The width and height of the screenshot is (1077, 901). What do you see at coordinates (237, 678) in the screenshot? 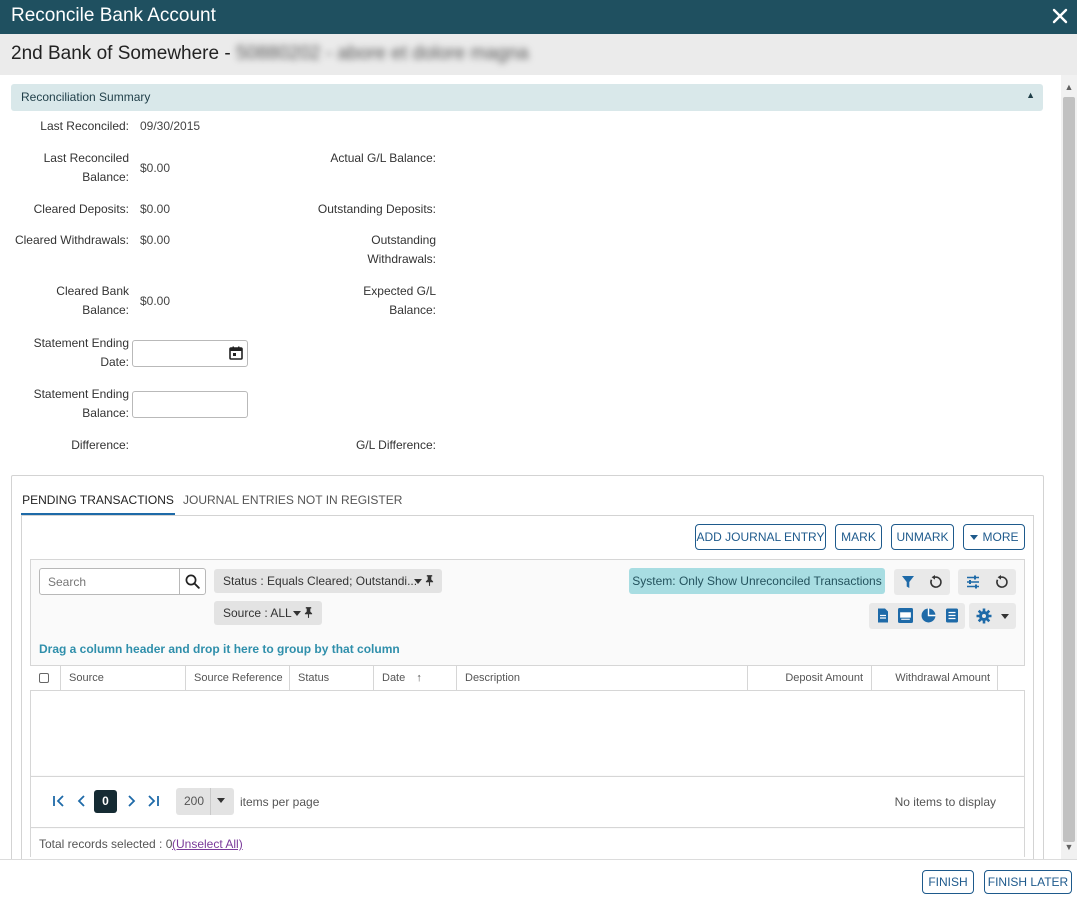
I see `column-header-source-reference: Source Reference` at bounding box center [237, 678].